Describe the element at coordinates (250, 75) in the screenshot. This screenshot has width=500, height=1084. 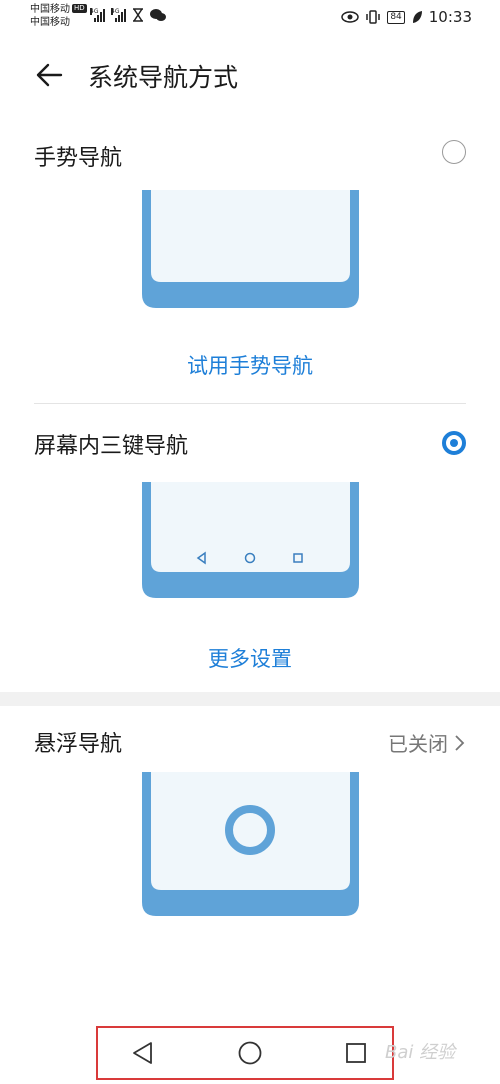
I see `app-bar: 系统导航方式` at that location.